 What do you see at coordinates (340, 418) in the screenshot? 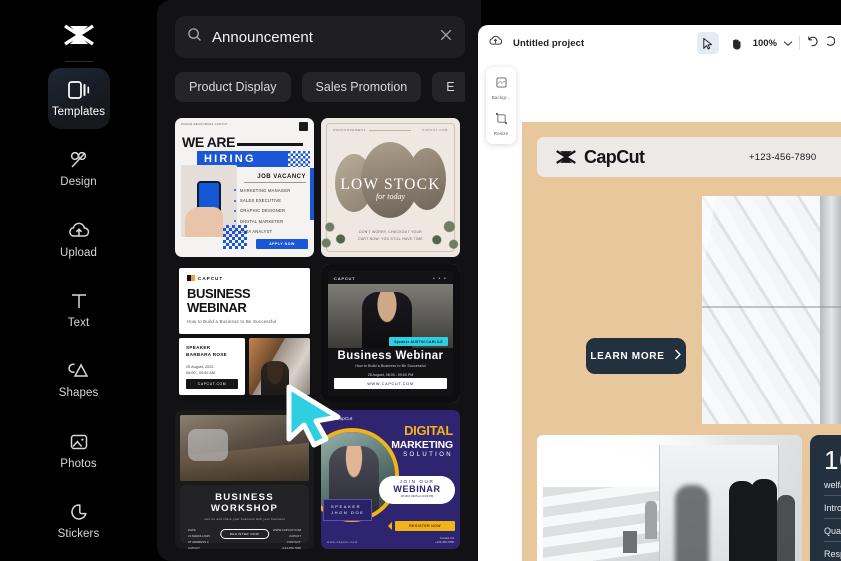
I see `brand-row: CapCut` at bounding box center [340, 418].